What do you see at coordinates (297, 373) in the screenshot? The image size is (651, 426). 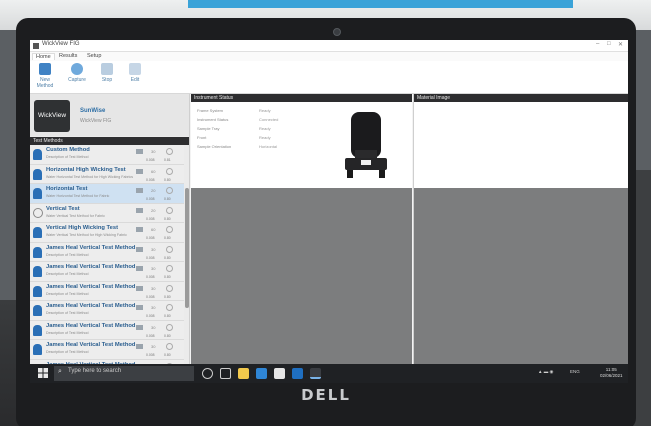 I see `mail-icon` at bounding box center [297, 373].